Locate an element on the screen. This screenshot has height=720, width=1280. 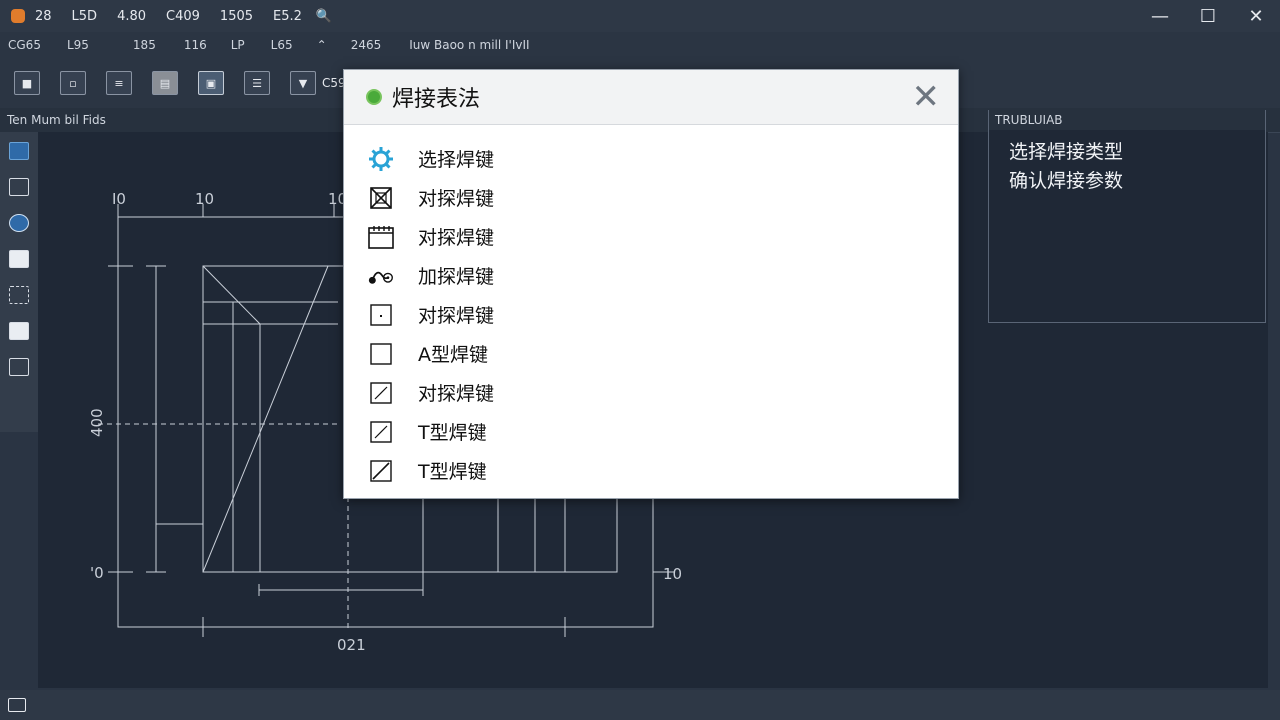
measure-icon is located at coordinates (19, 367).